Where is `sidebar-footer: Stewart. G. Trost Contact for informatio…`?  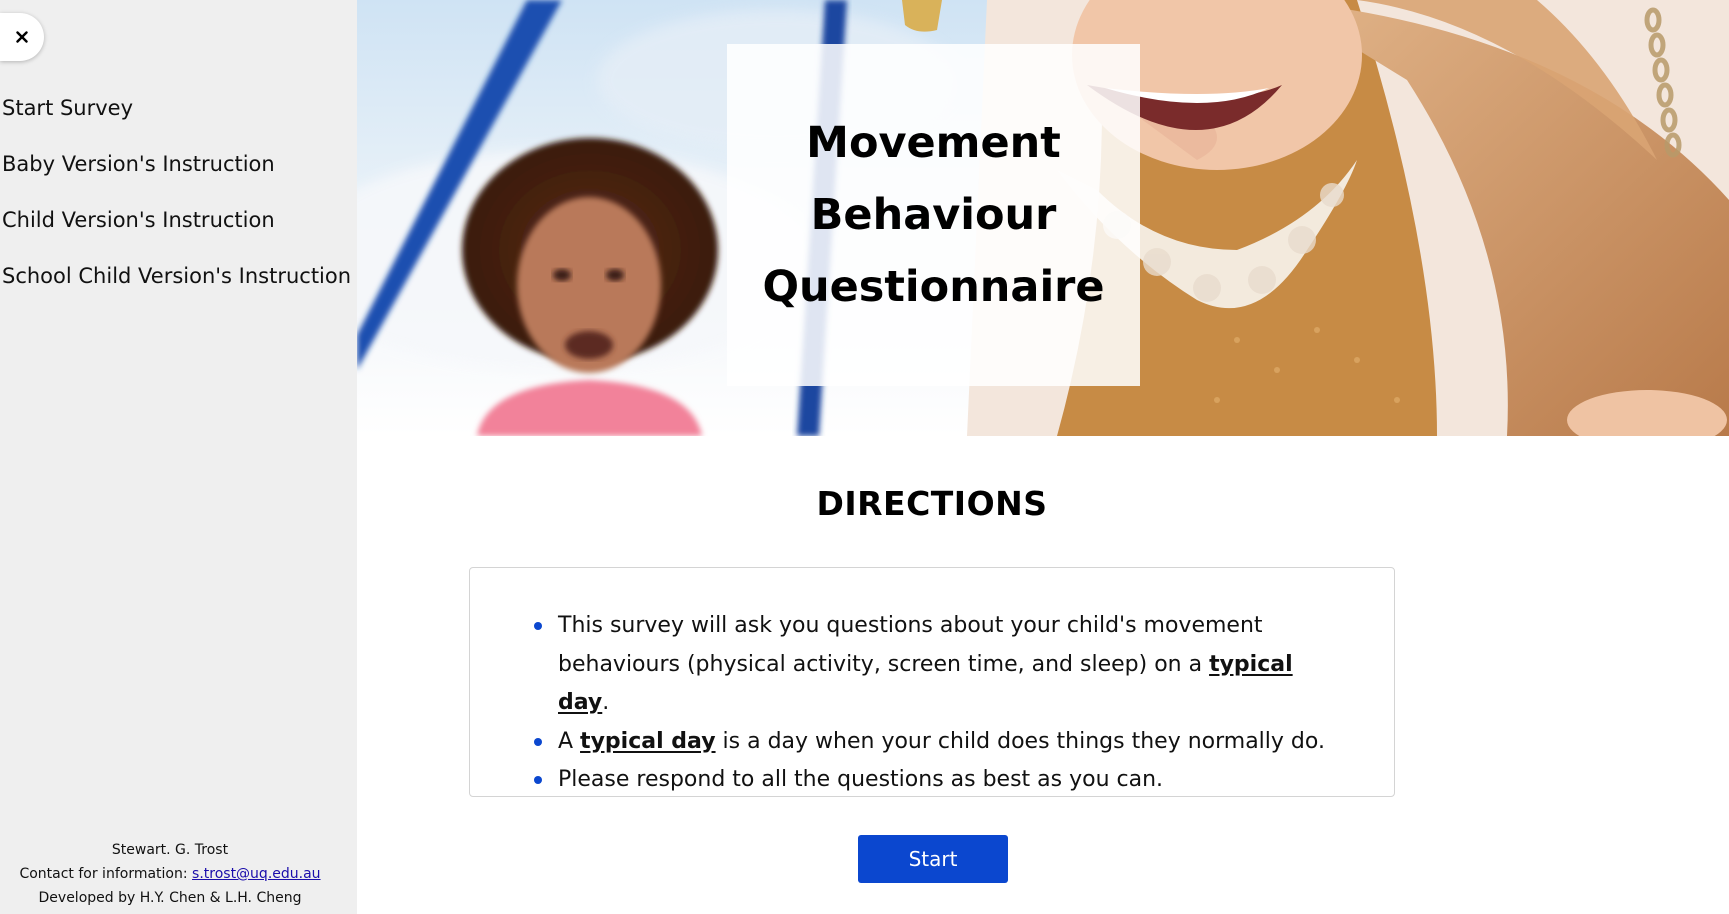
sidebar-footer: Stewart. G. Trost Contact for informatio… is located at coordinates (170, 874).